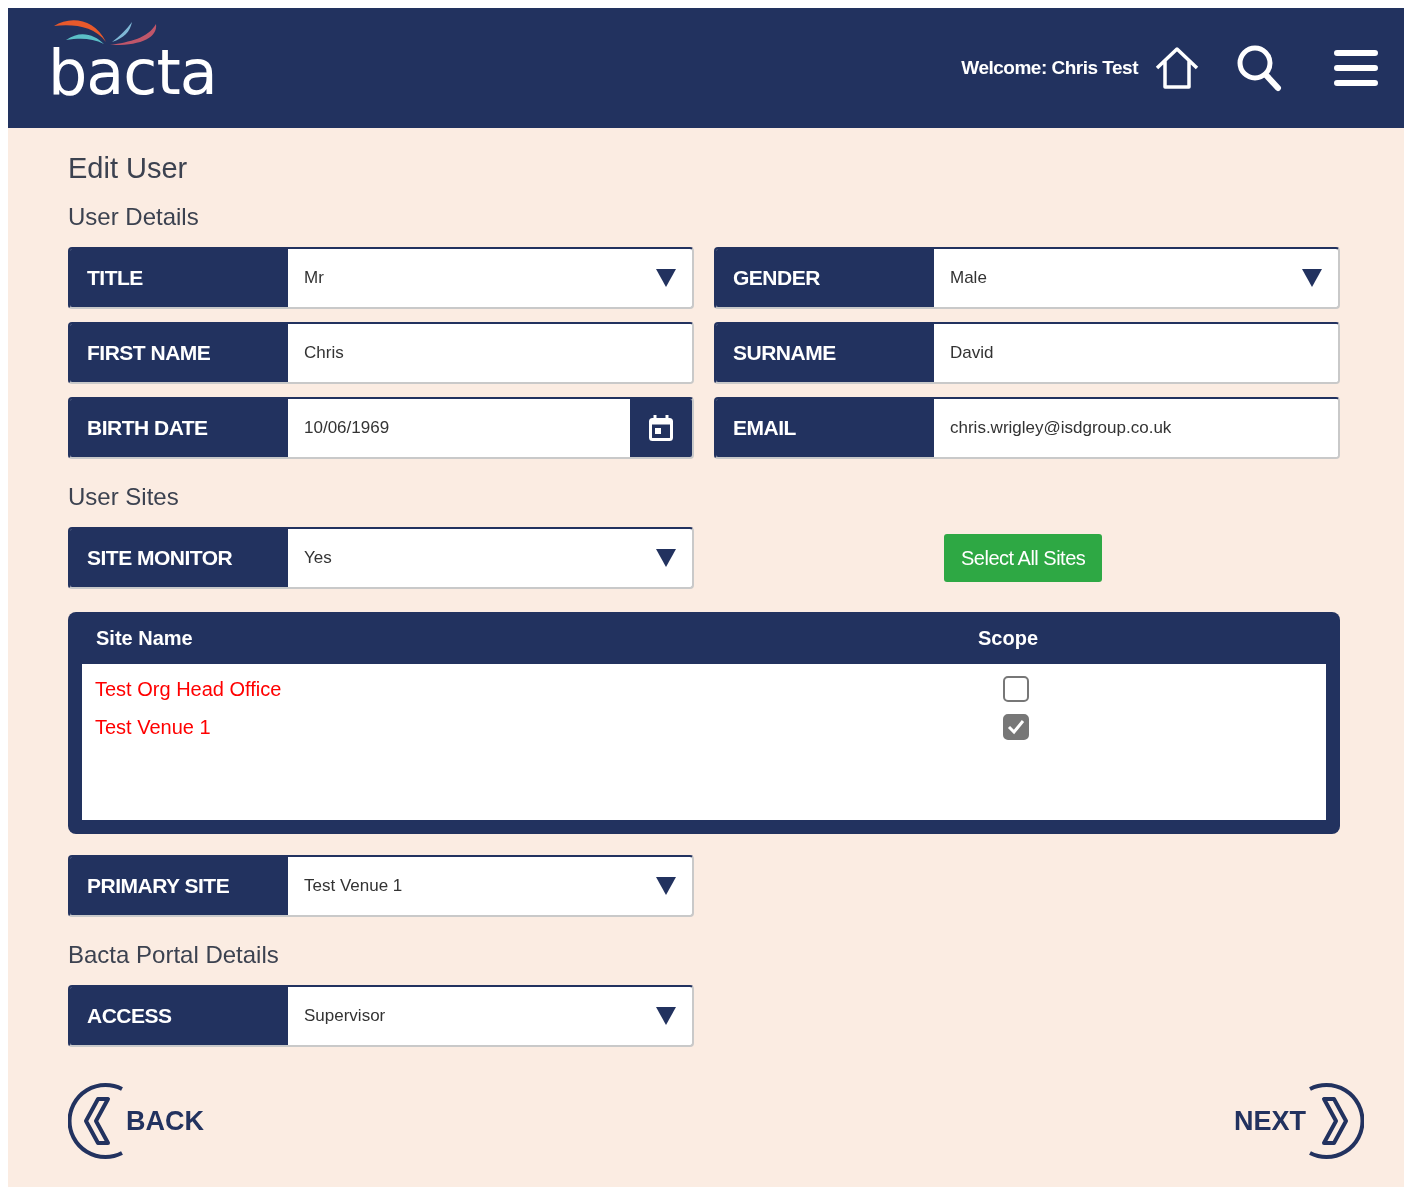 This screenshot has height=1187, width=1408. What do you see at coordinates (153, 727) in the screenshot?
I see `site-name-cell-text: Test Venue 1` at bounding box center [153, 727].